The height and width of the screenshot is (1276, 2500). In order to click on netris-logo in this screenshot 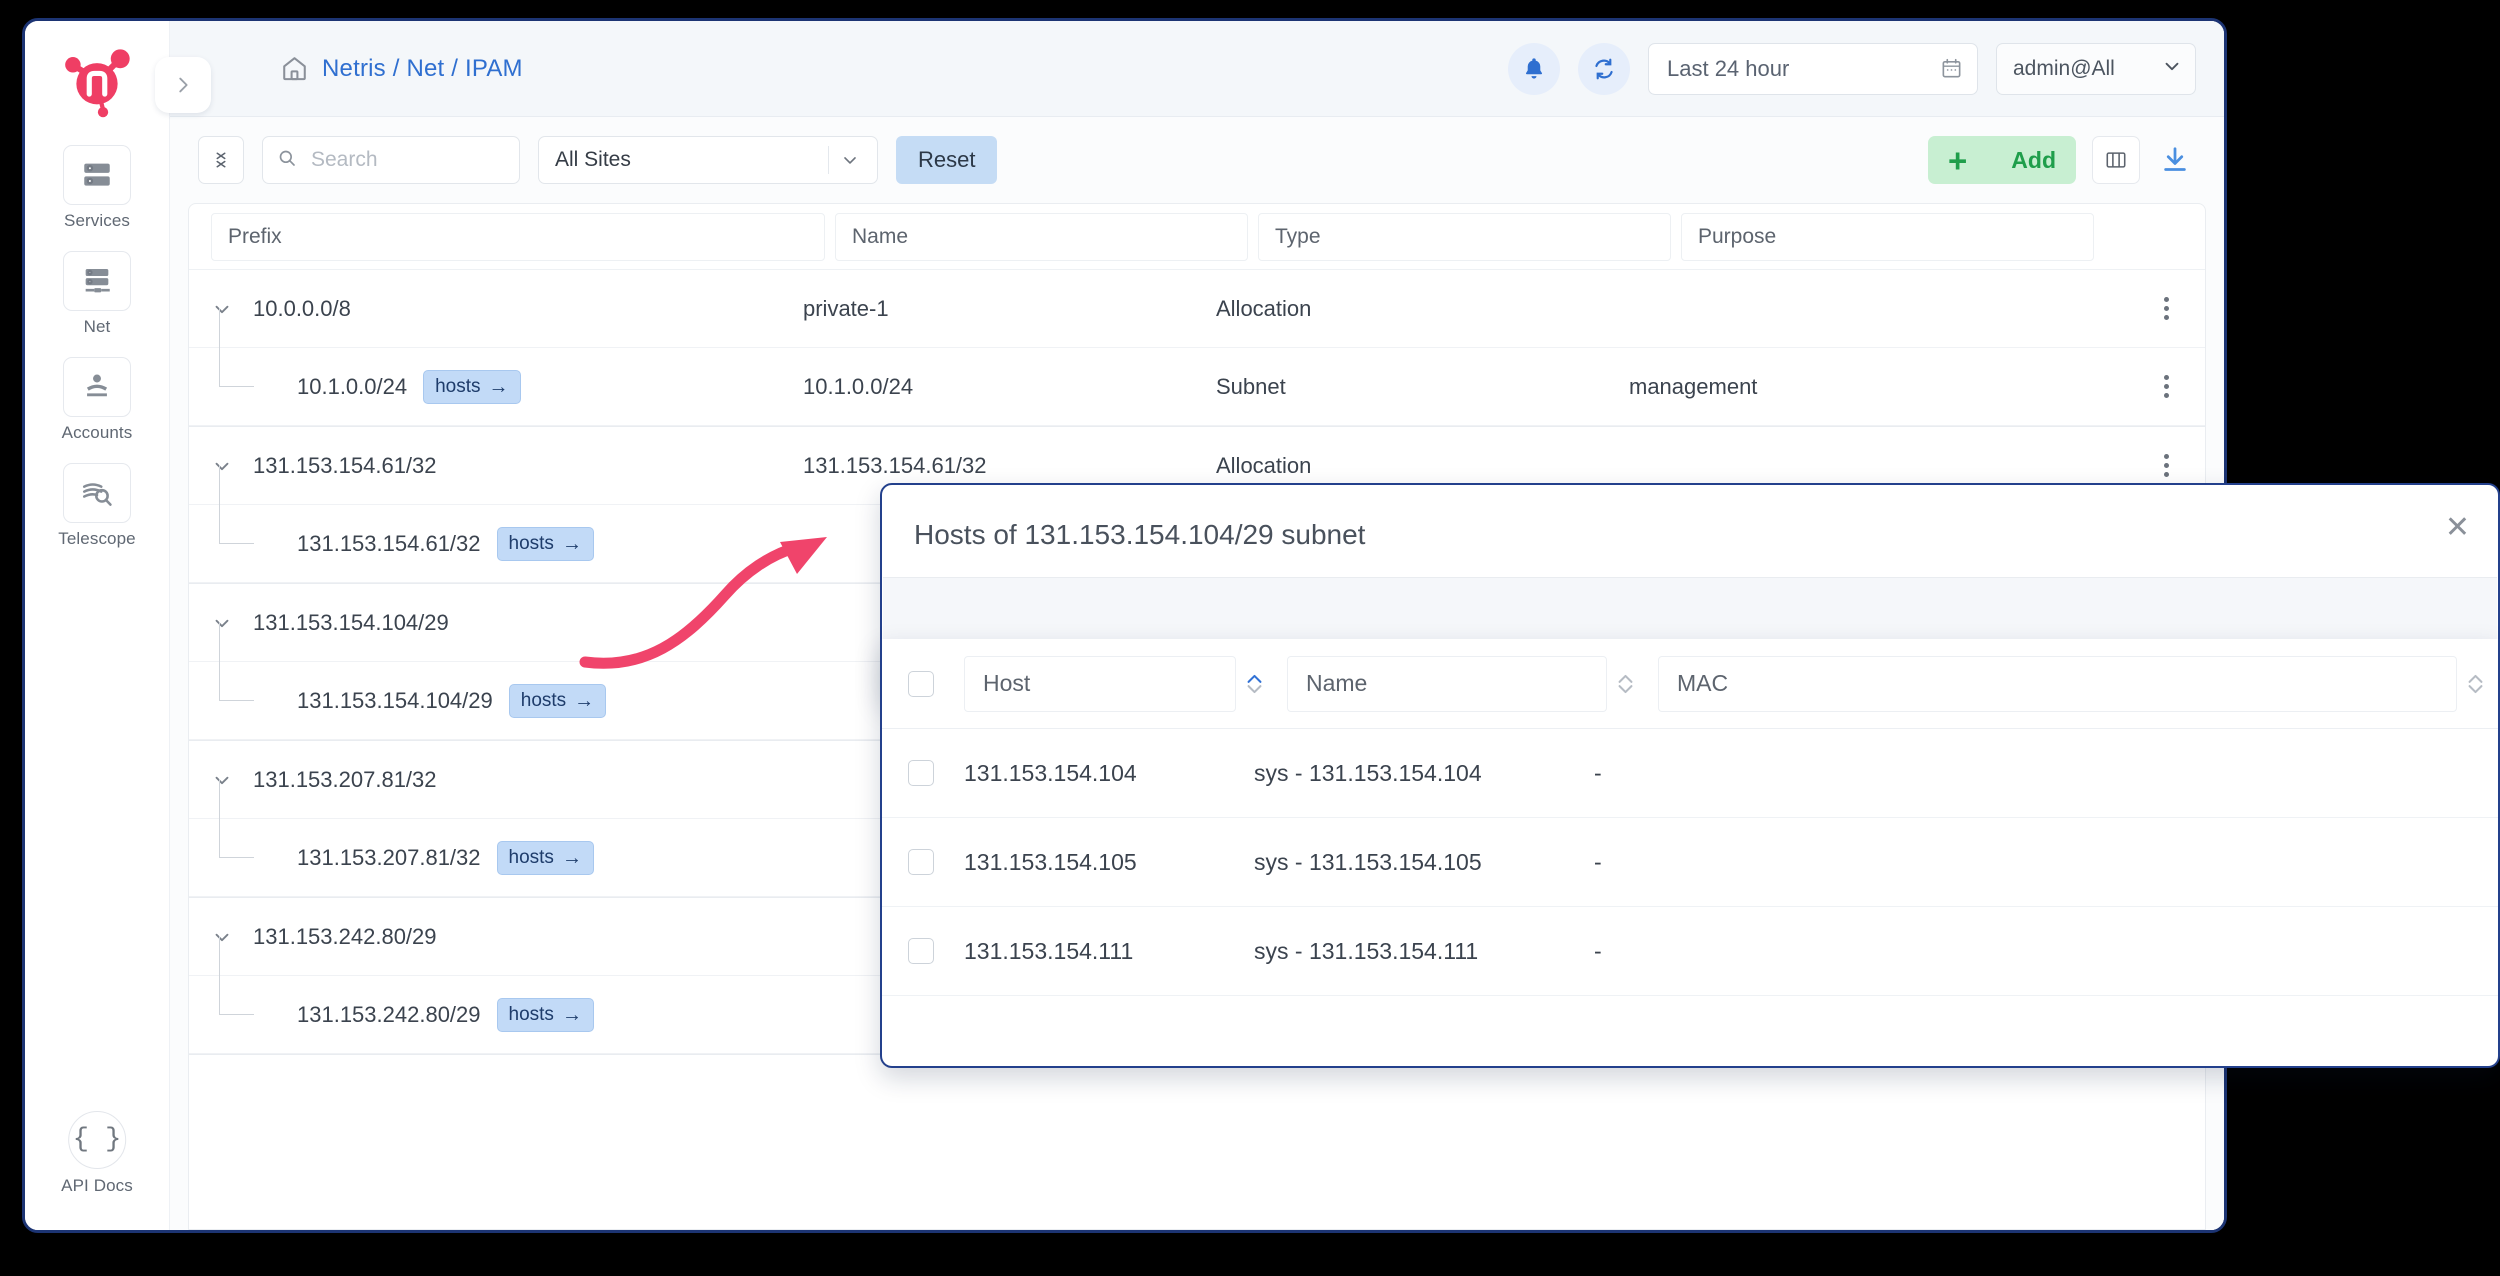, I will do `click(97, 82)`.